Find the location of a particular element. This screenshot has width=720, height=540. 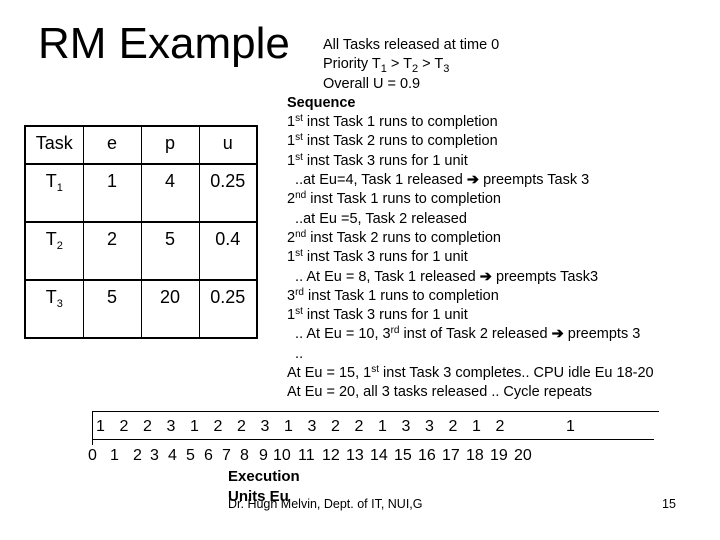

note-priority: Priority T1 > T2 > T3 is located at coordinates (386, 66).